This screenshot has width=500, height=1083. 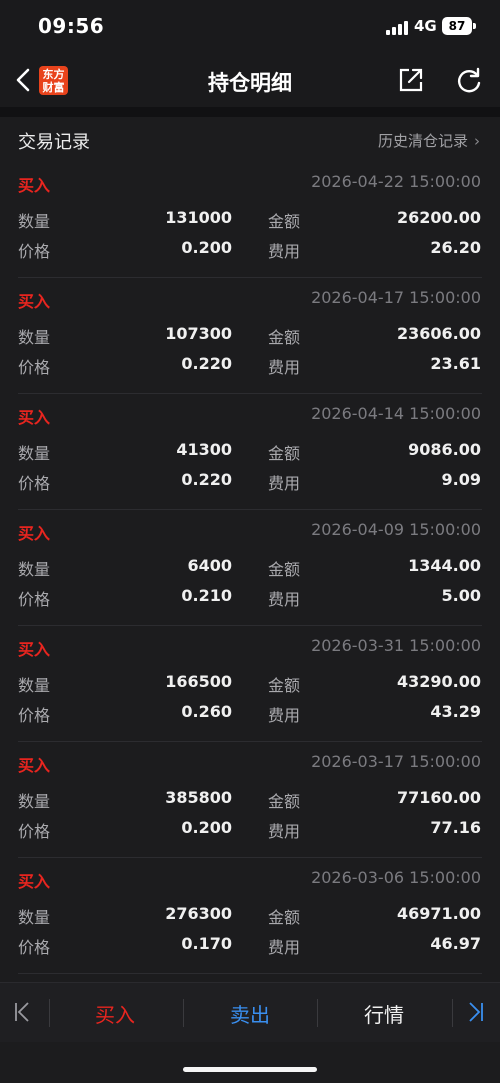 I want to click on bottom-toolbar: 买入 卖出 行情, so click(x=250, y=1012).